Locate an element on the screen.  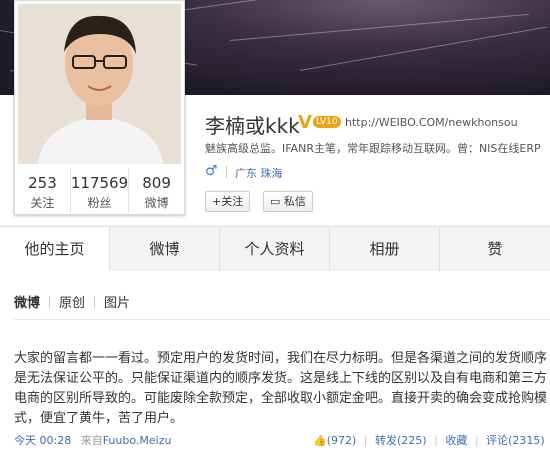
profile-location: 广东 珠海 is located at coordinates (259, 173).